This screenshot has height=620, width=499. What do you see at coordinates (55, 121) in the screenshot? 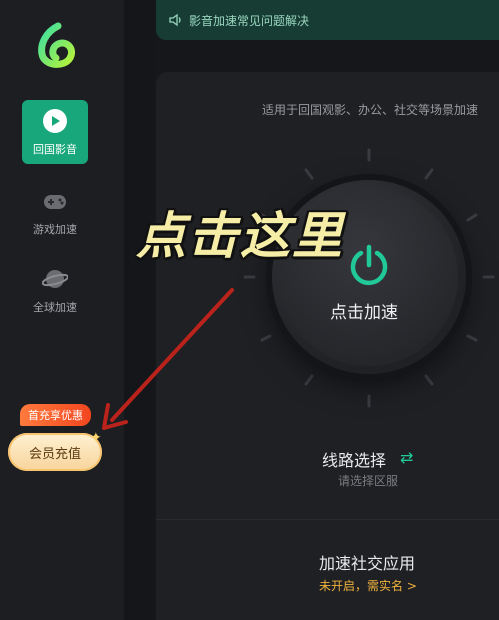
I see `play-icon` at bounding box center [55, 121].